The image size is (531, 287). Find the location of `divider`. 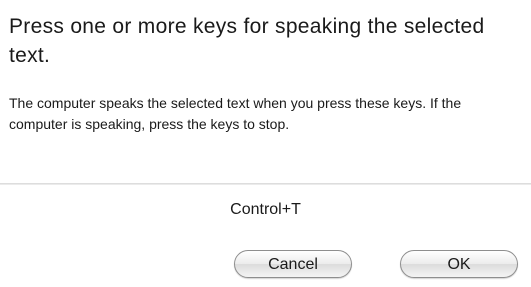

divider is located at coordinates (265, 184).